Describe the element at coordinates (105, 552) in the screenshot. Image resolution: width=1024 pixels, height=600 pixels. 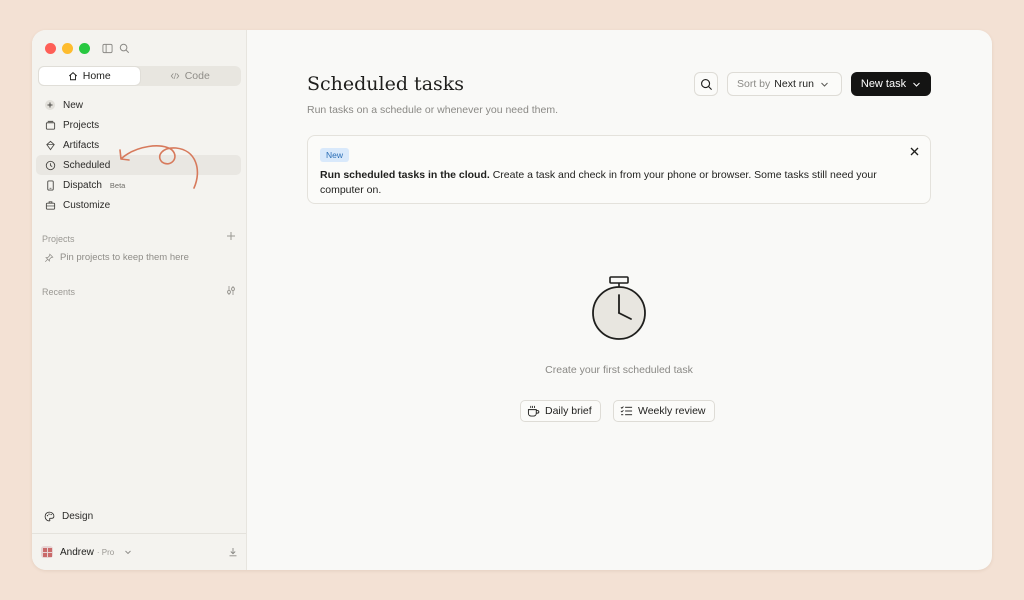
I see `user-plan: · Pro` at that location.